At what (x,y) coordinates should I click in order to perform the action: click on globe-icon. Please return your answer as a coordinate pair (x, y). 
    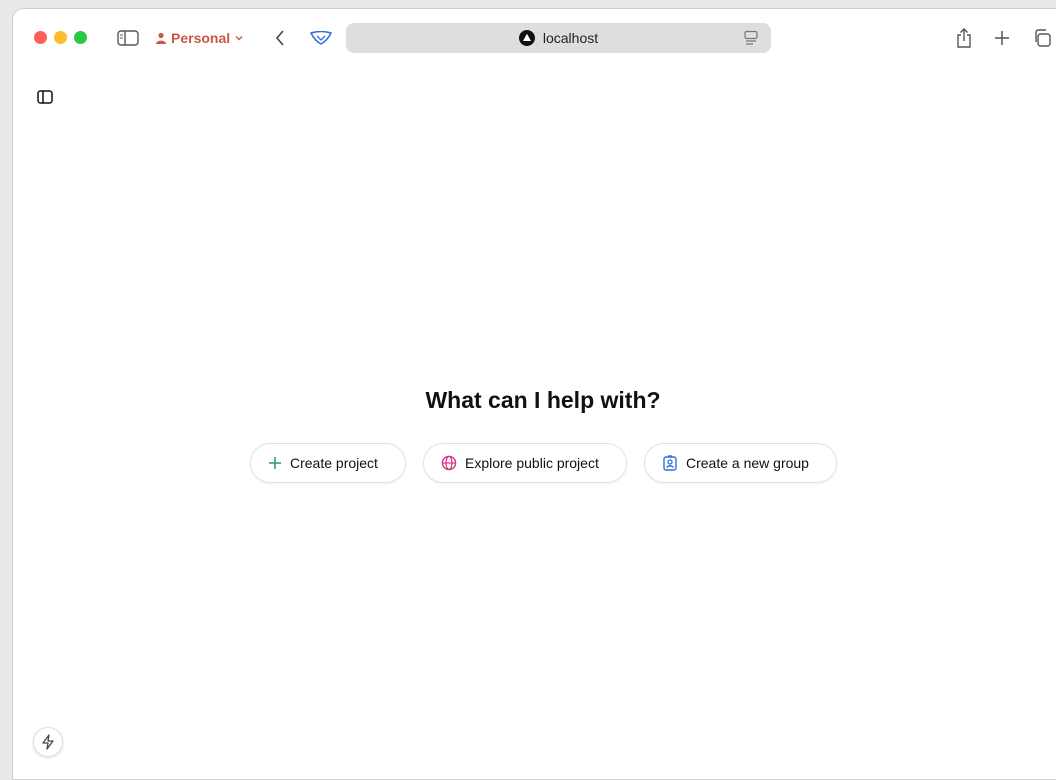
    Looking at the image, I should click on (449, 463).